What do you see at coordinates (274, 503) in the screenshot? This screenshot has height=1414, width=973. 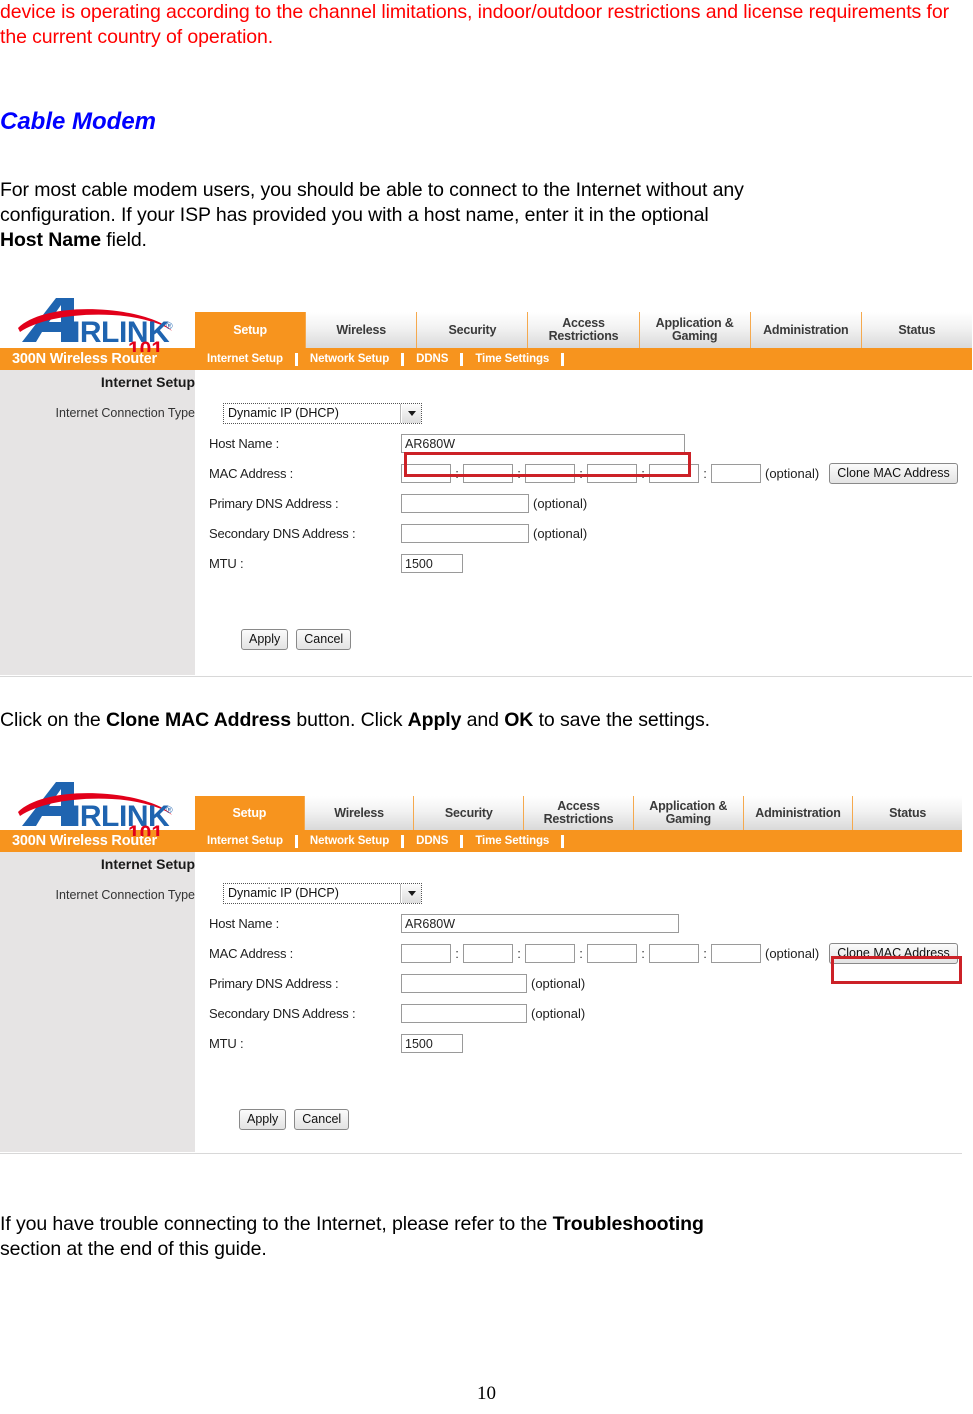 I see `primary-dns-label: Primary DNS Address :` at bounding box center [274, 503].